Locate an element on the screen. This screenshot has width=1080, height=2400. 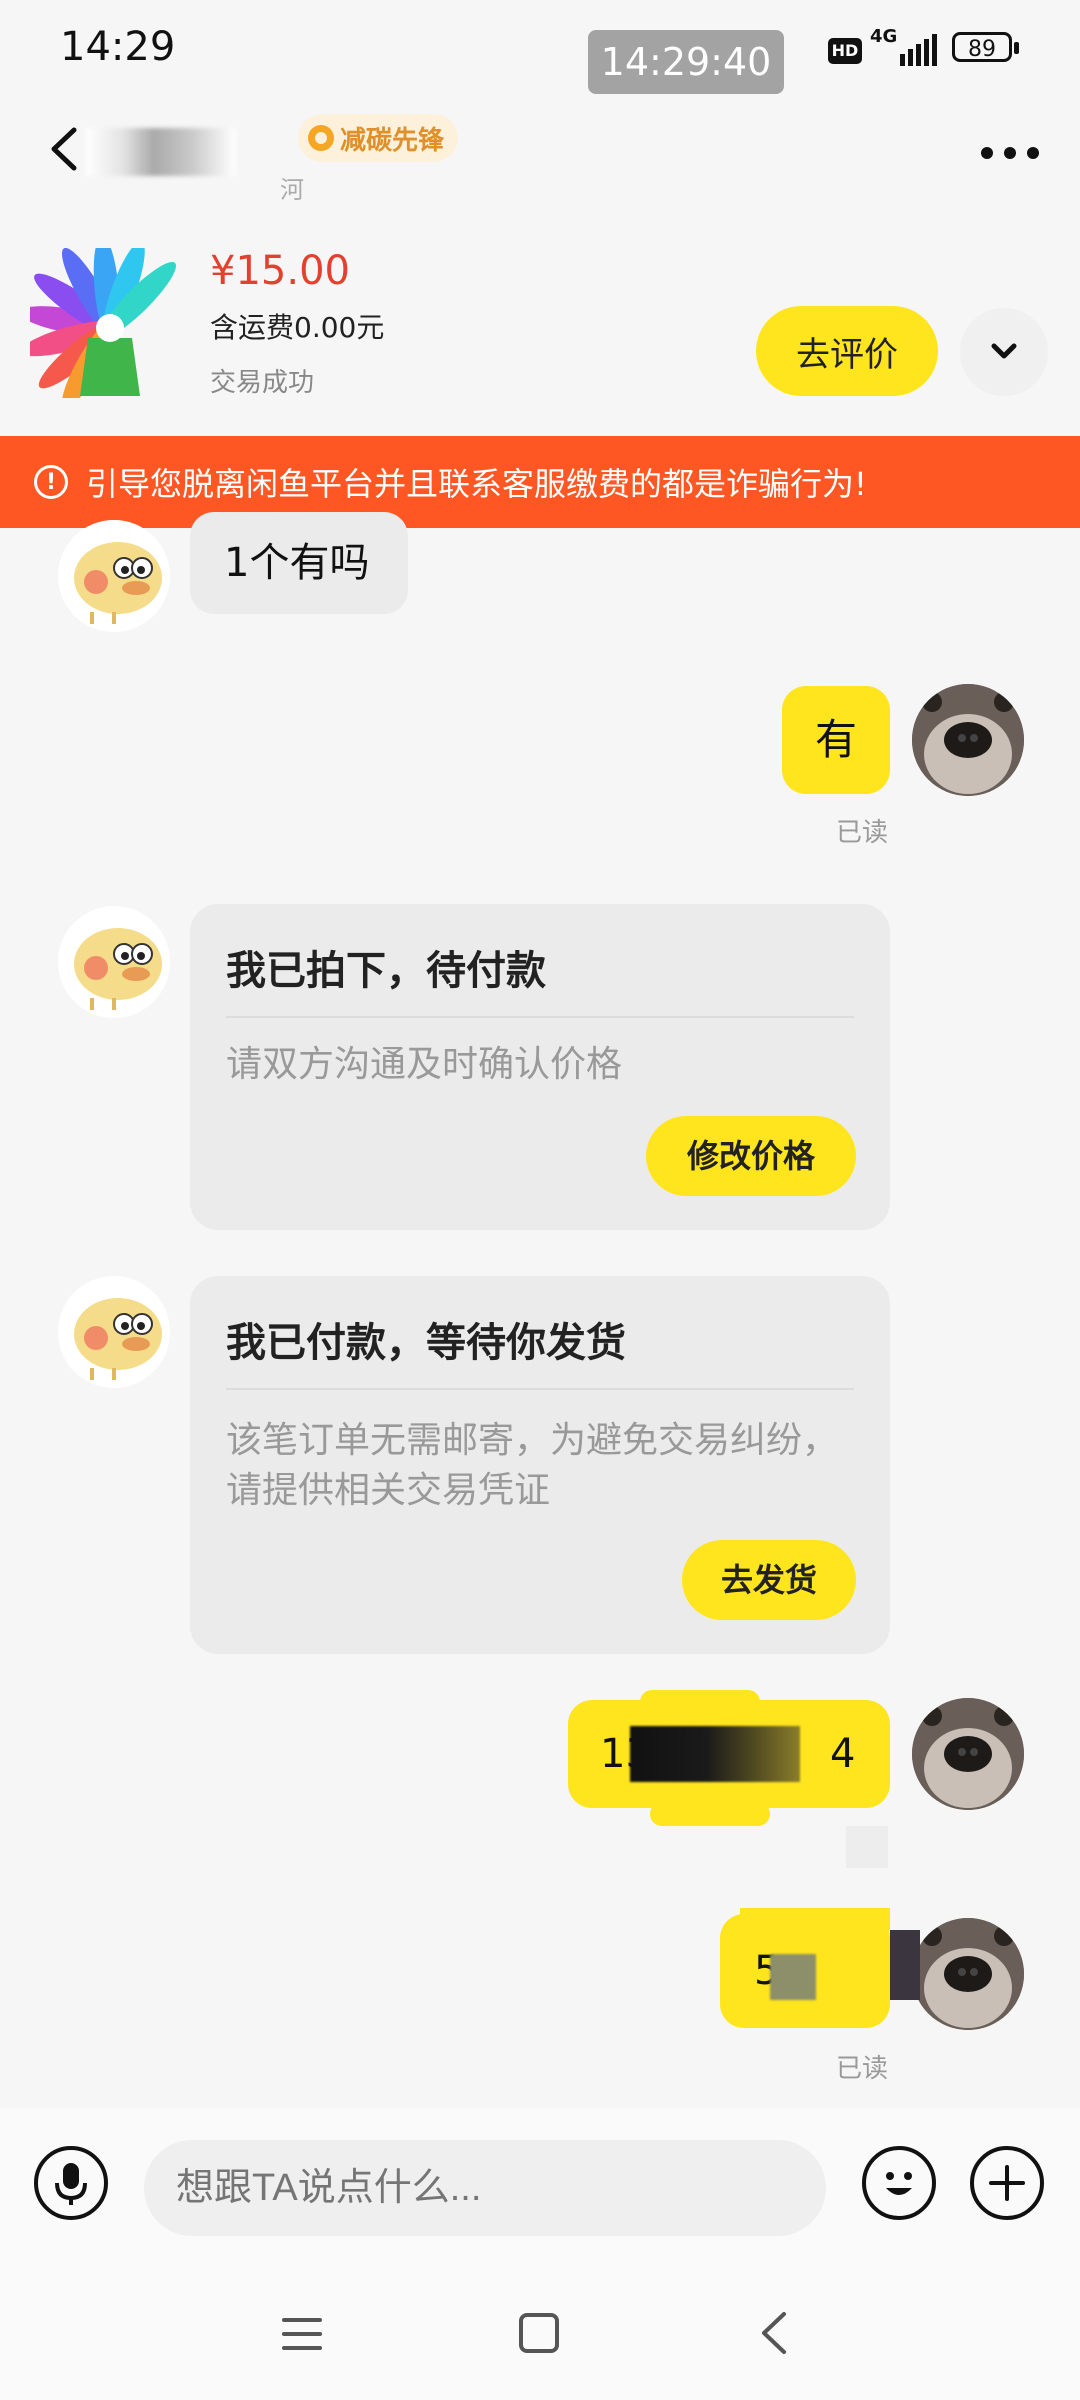
seller-name-blurred is located at coordinates (161, 152).